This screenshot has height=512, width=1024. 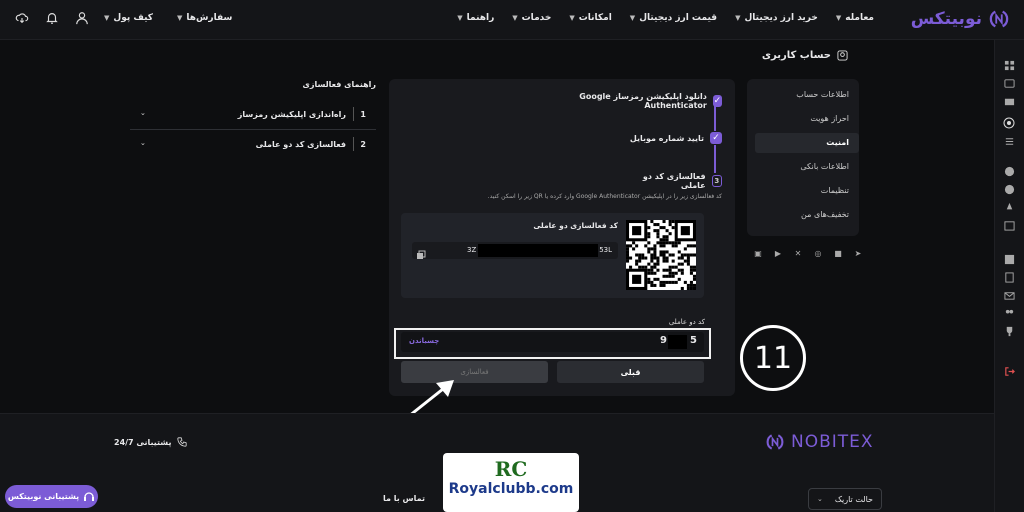 I want to click on menu-label: خدمات, so click(x=536, y=18).